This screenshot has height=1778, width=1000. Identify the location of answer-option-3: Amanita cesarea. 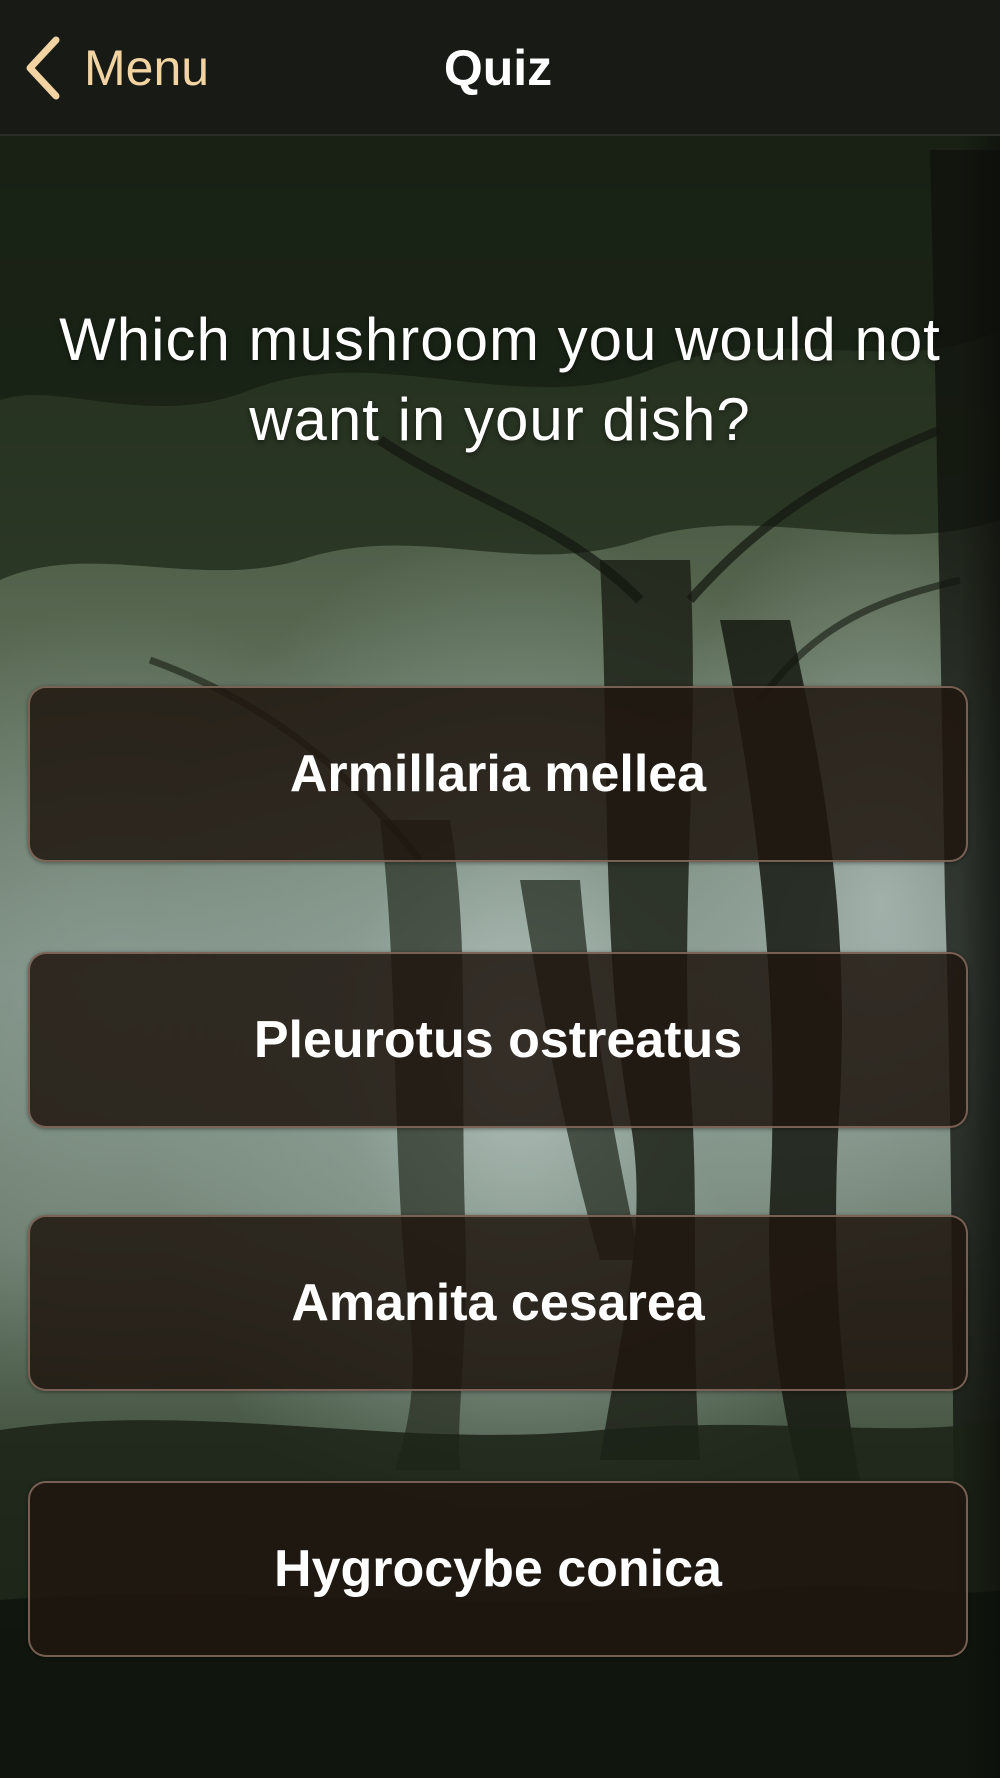
(498, 1303).